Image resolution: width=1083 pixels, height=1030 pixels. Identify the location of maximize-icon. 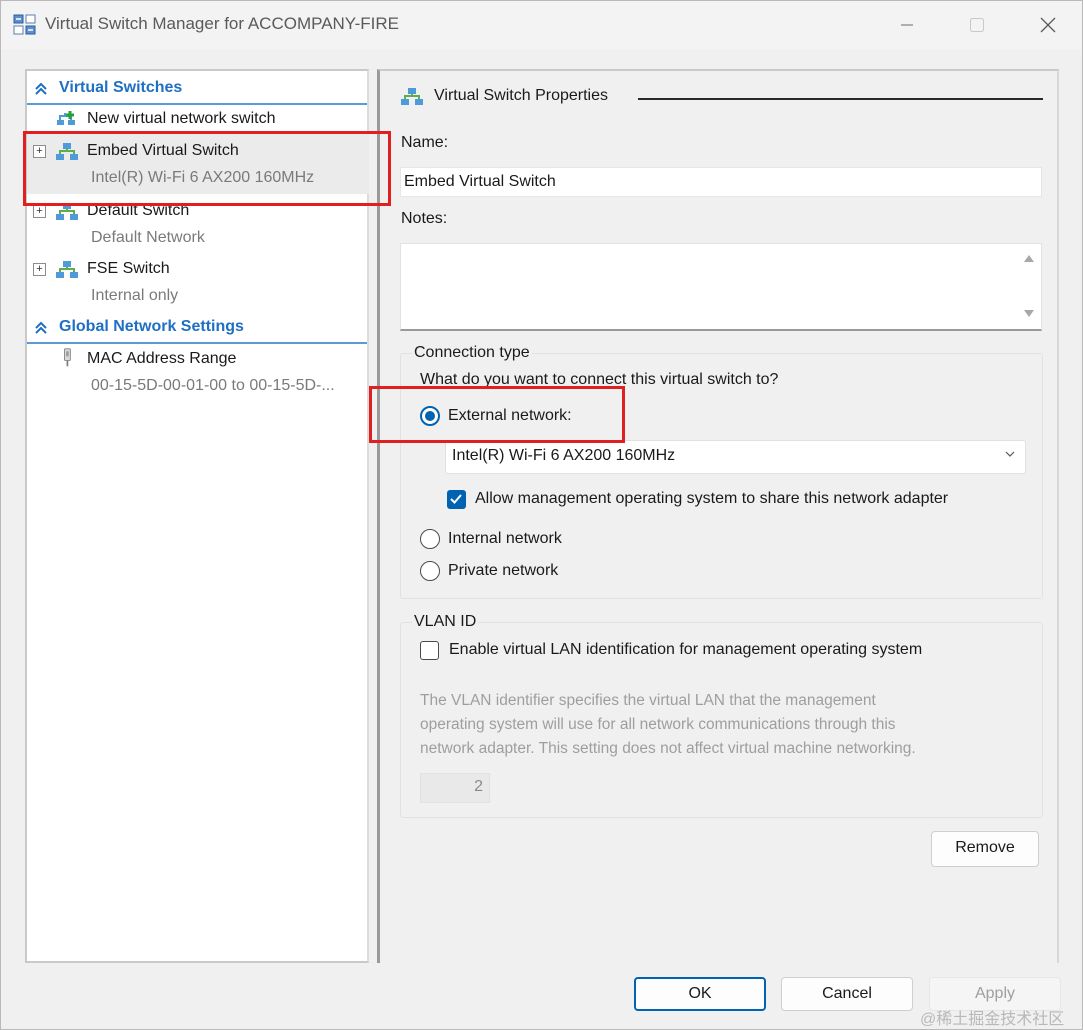
(977, 25).